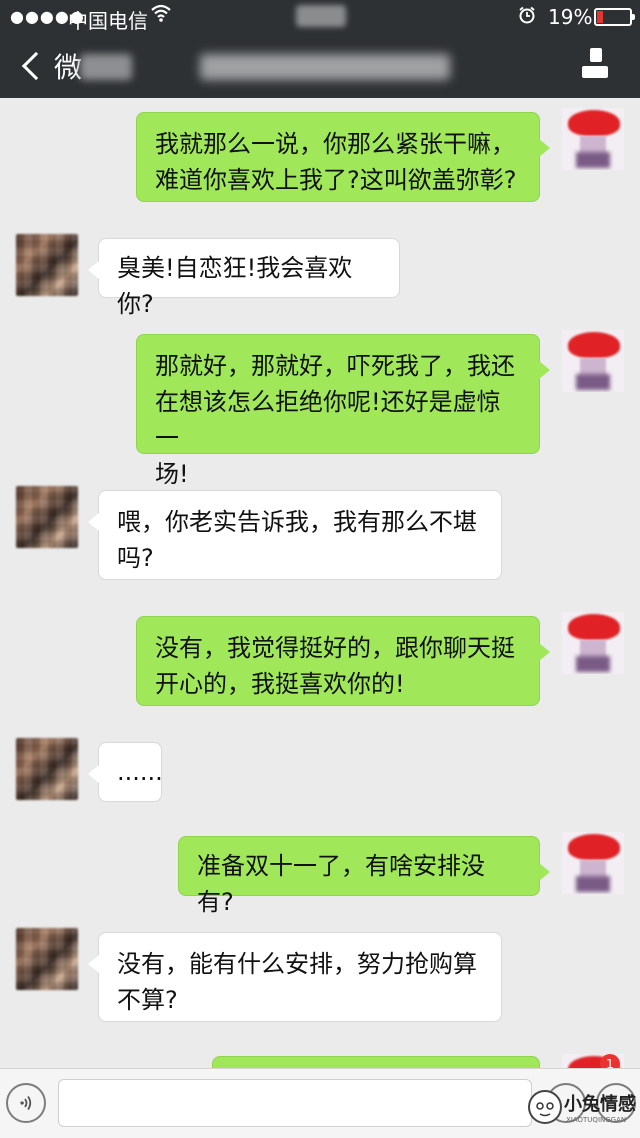 The image size is (640, 1138). I want to click on watermark-logo: 小兔情感 XIAOTUQINGGAN, so click(582, 1110).